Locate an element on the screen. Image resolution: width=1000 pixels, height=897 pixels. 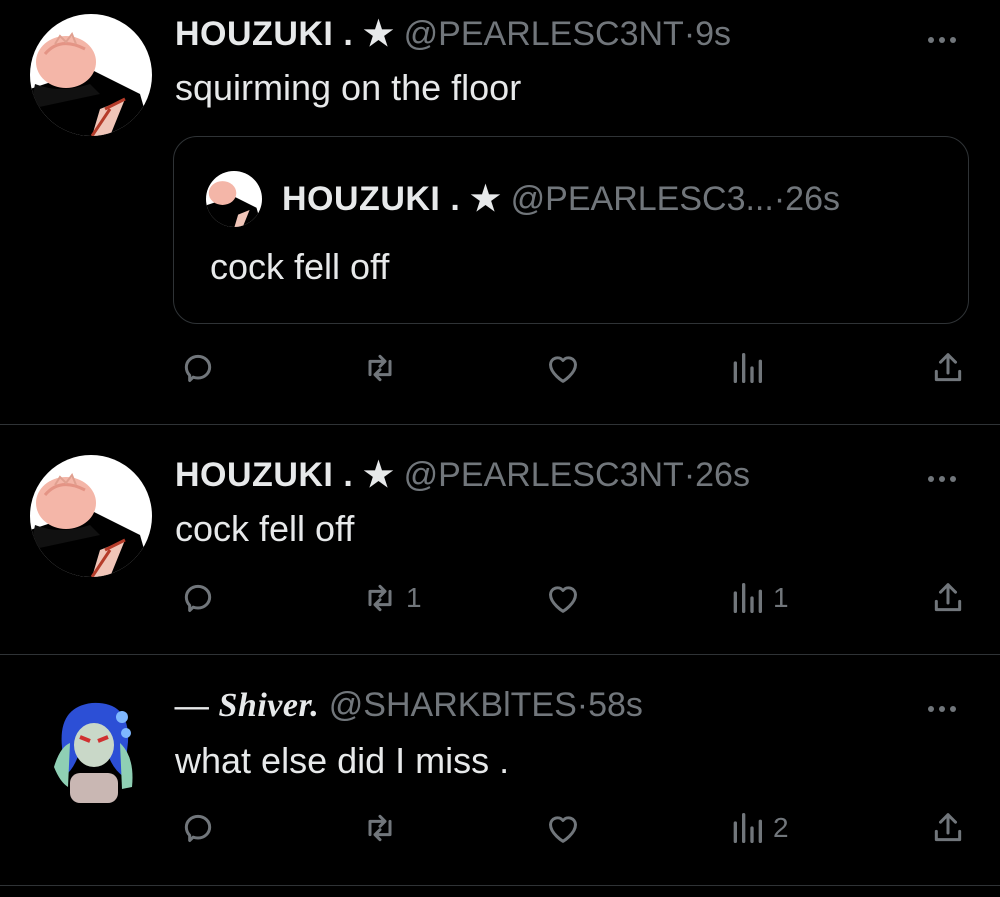
tweet-text: what else did I miss . is located at coordinates (342, 760).